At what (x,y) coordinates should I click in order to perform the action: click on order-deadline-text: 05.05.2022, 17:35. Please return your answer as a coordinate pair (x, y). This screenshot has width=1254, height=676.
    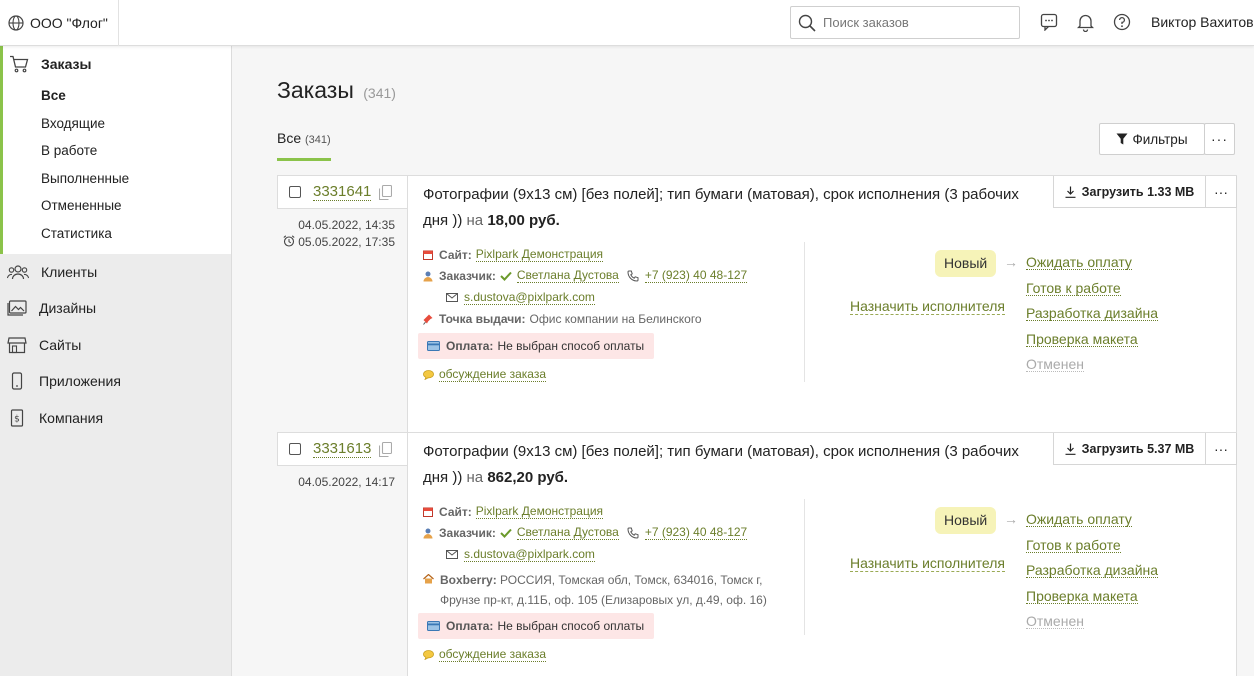
    Looking at the image, I should click on (346, 242).